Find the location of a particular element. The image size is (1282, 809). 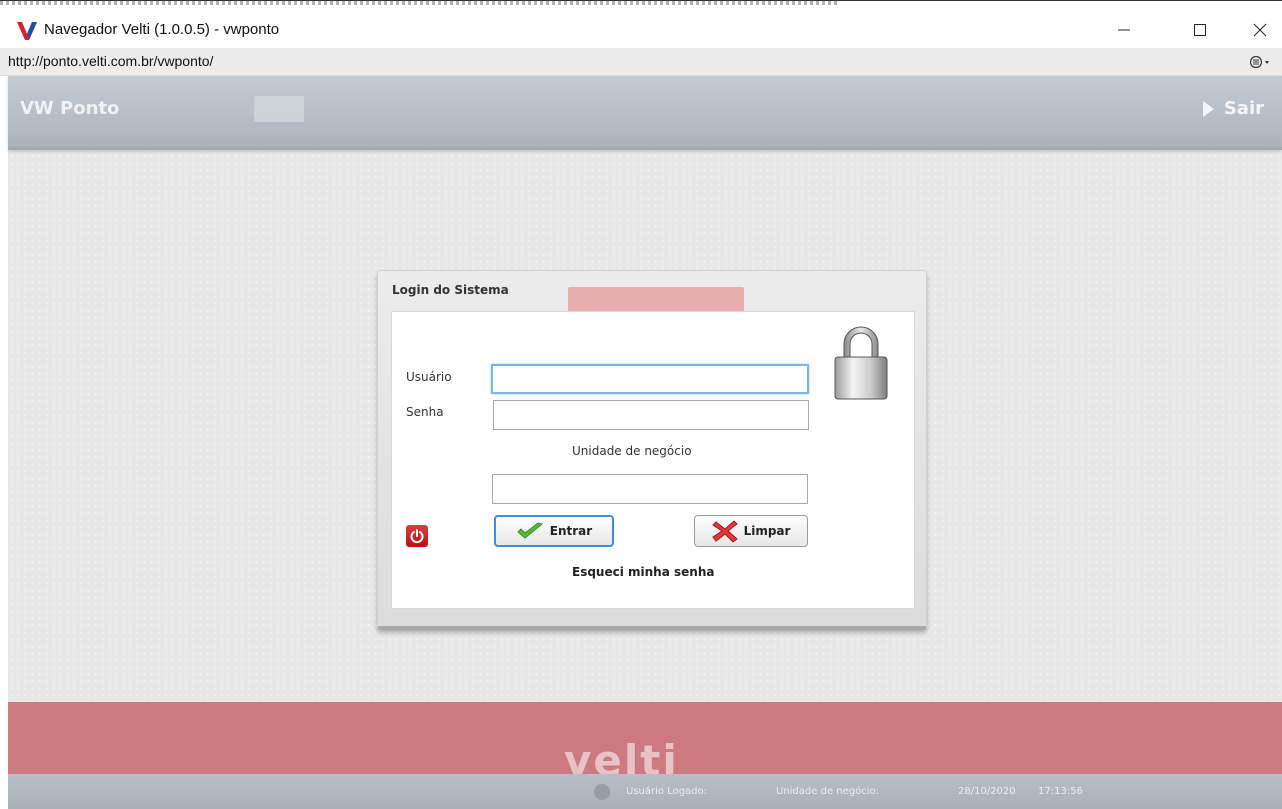

power-icon is located at coordinates (417, 536).